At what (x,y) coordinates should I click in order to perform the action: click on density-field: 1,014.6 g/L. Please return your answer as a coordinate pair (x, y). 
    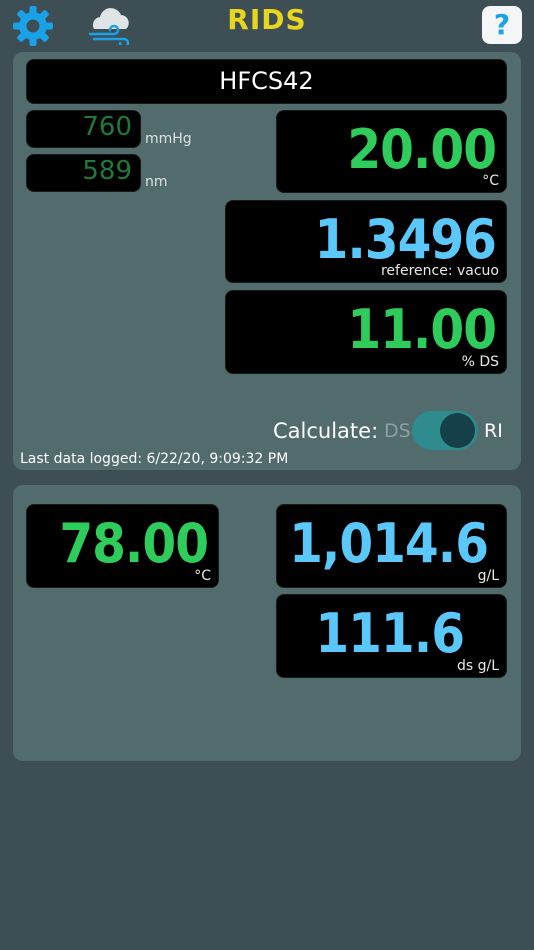
    Looking at the image, I should click on (391, 546).